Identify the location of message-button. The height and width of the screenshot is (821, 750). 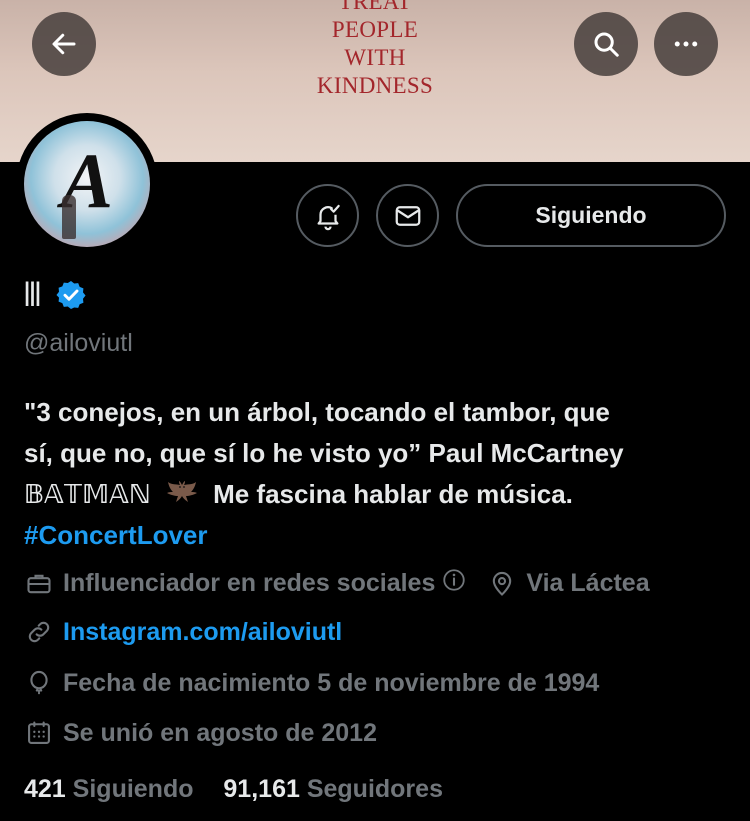
(407, 215).